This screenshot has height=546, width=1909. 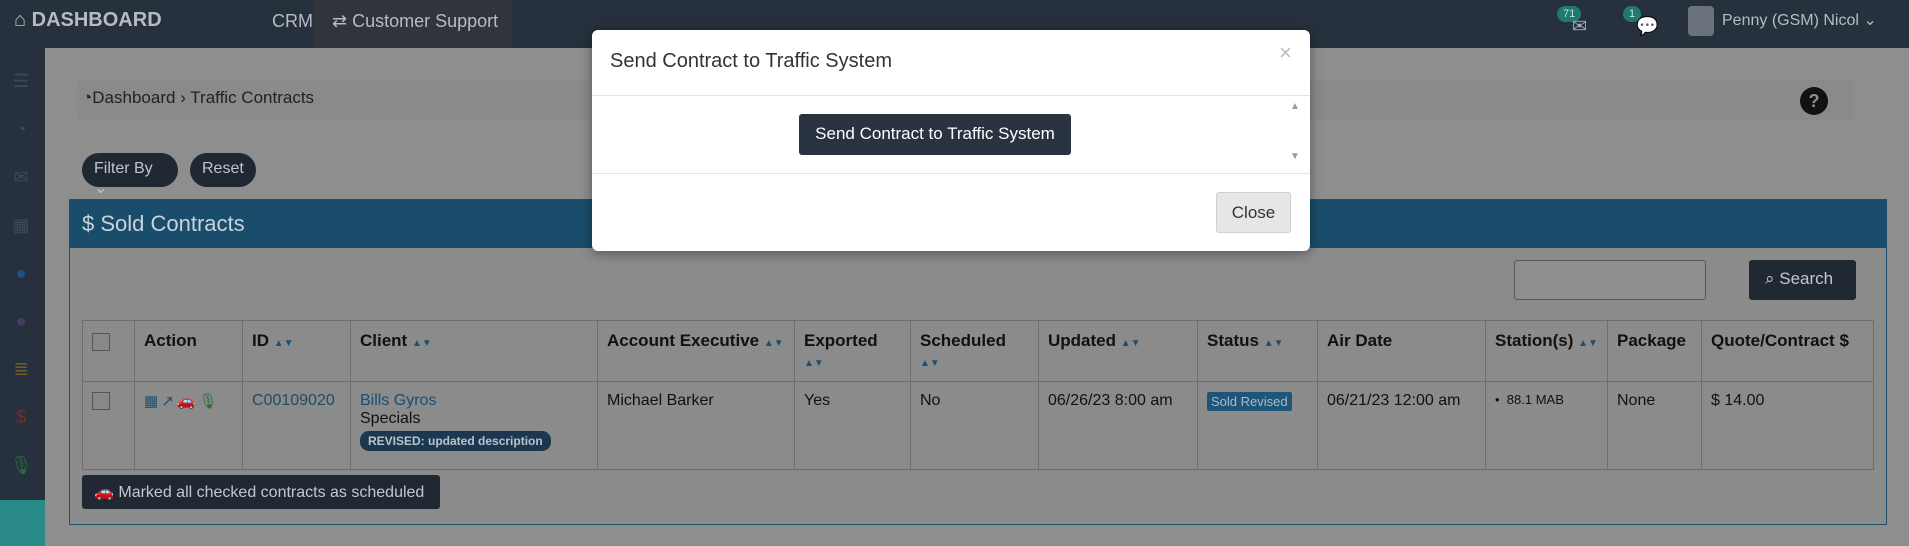 I want to click on col-package: Package, so click(x=1654, y=351).